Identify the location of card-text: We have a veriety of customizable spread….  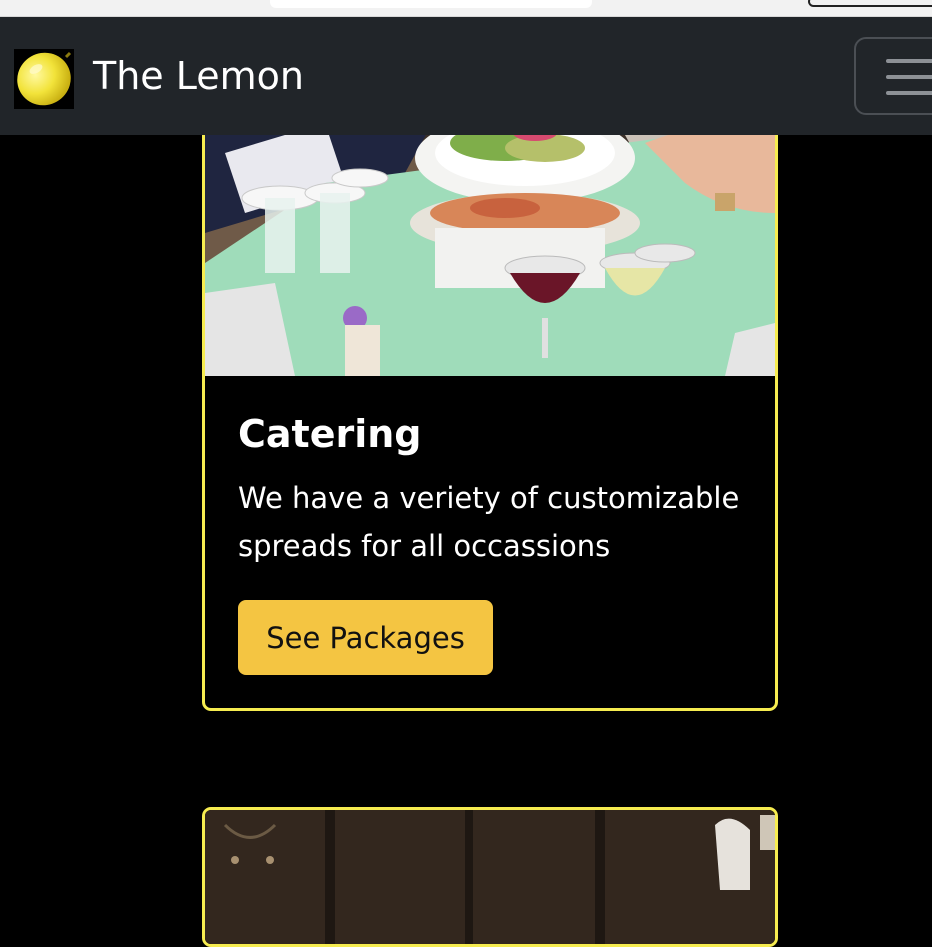
(489, 522).